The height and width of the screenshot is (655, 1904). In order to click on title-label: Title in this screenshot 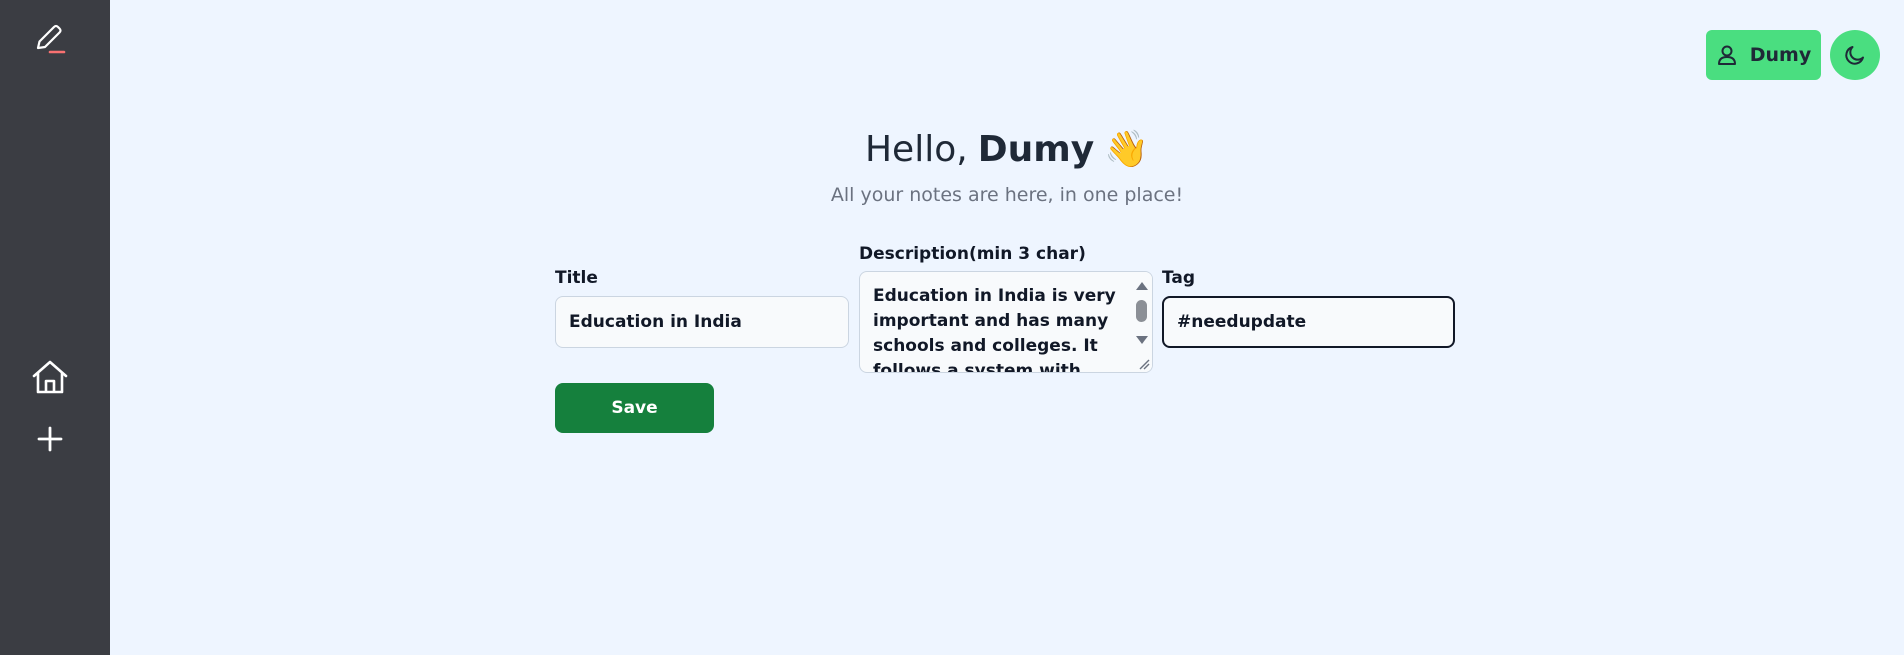, I will do `click(576, 278)`.